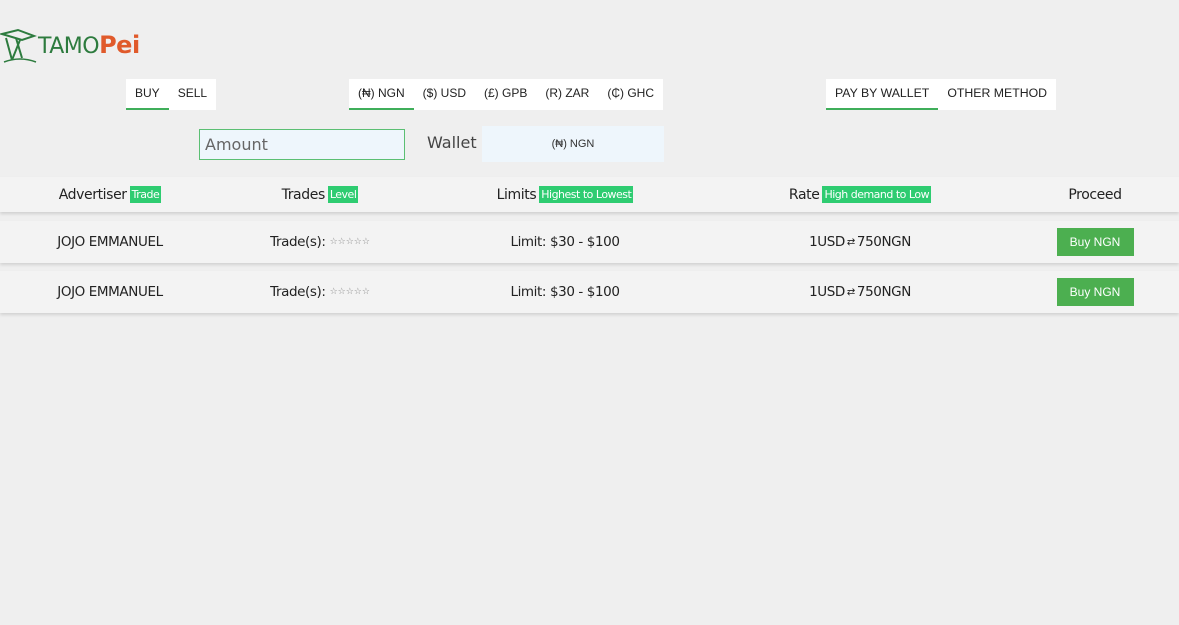 Image resolution: width=1179 pixels, height=625 pixels. I want to click on sort-level-badge: Level, so click(343, 194).